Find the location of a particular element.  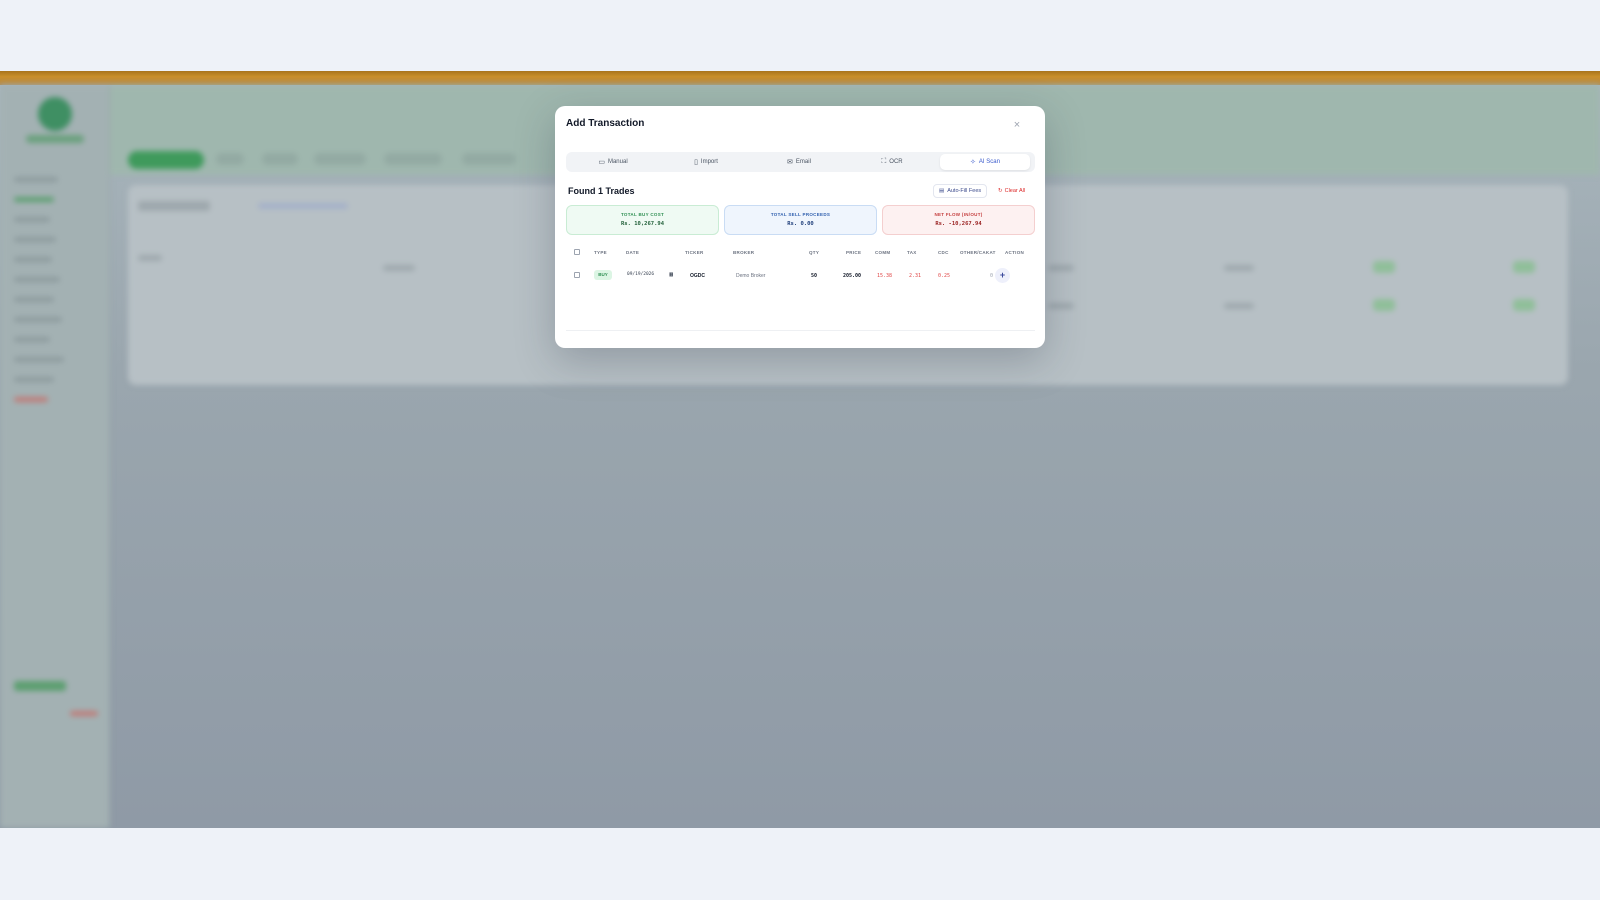

auto-fill-fees-button: ▤ Auto-Fill Fees is located at coordinates (960, 191).